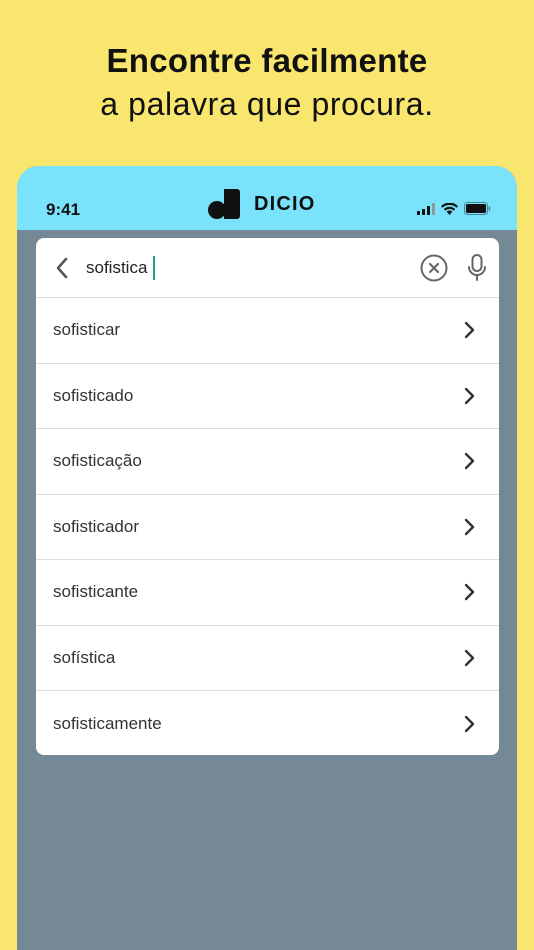 This screenshot has height=950, width=534. Describe the element at coordinates (267, 723) in the screenshot. I see `suggestion-item: sofisticamente` at that location.